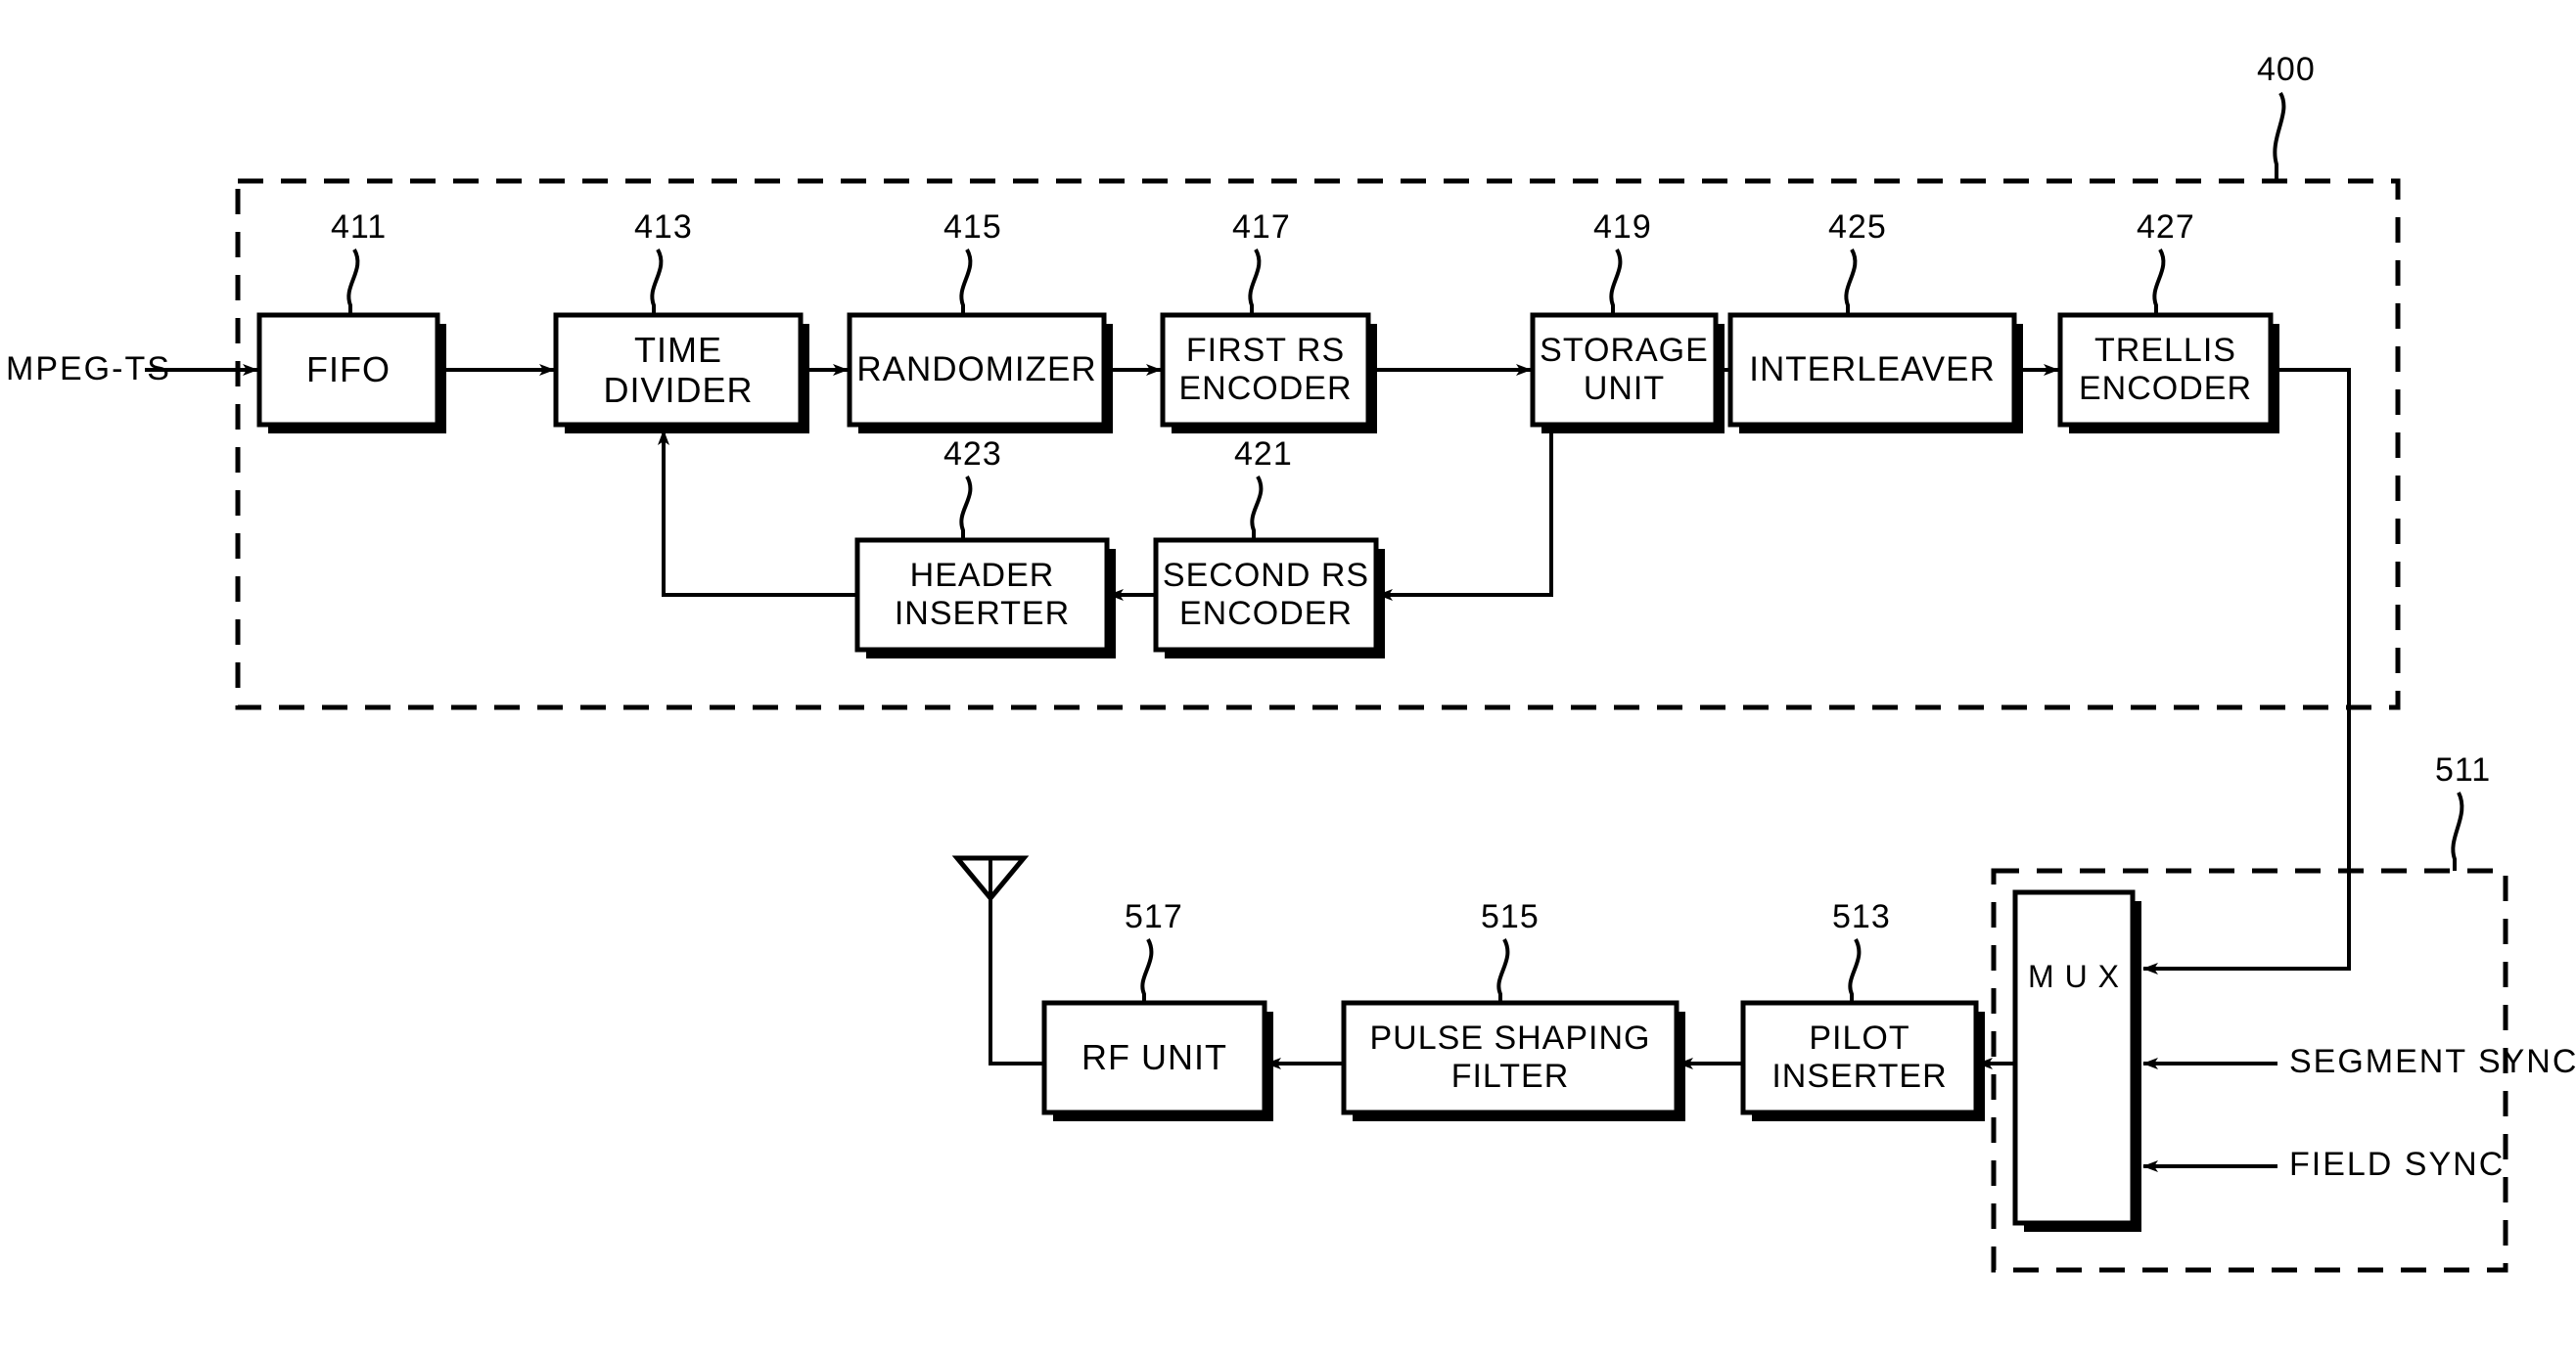 This screenshot has width=2576, height=1360. Describe the element at coordinates (1861, 916) in the screenshot. I see `ref-numeral-513: 513` at that location.